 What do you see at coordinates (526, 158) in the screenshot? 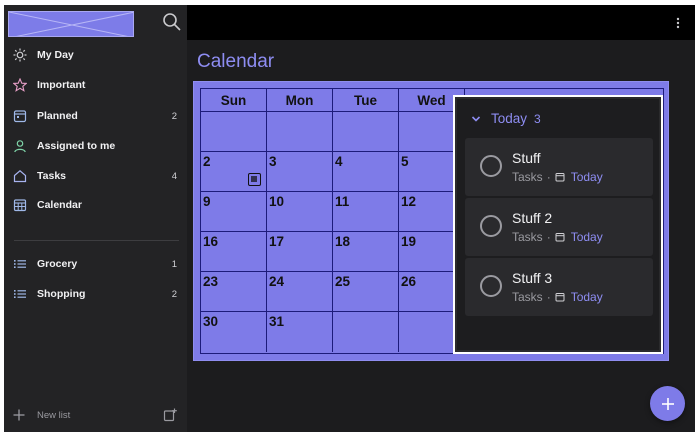
I see `task-title: Stuff` at bounding box center [526, 158].